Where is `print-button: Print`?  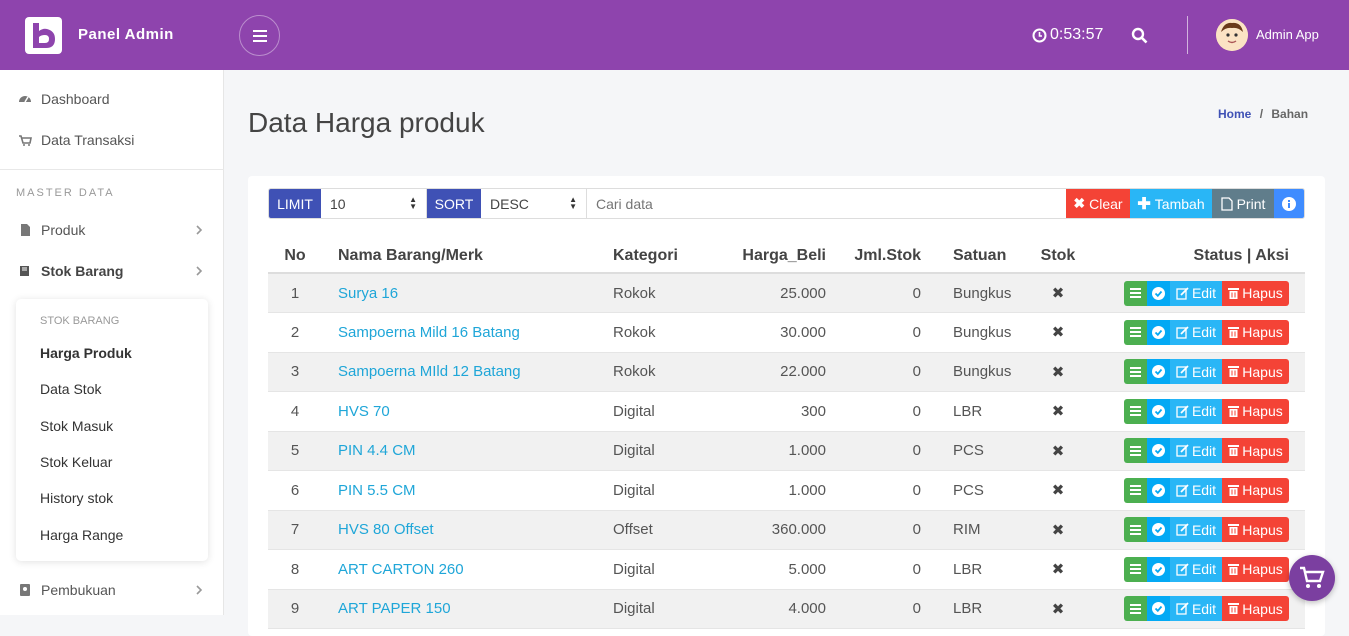
print-button: Print is located at coordinates (1243, 203).